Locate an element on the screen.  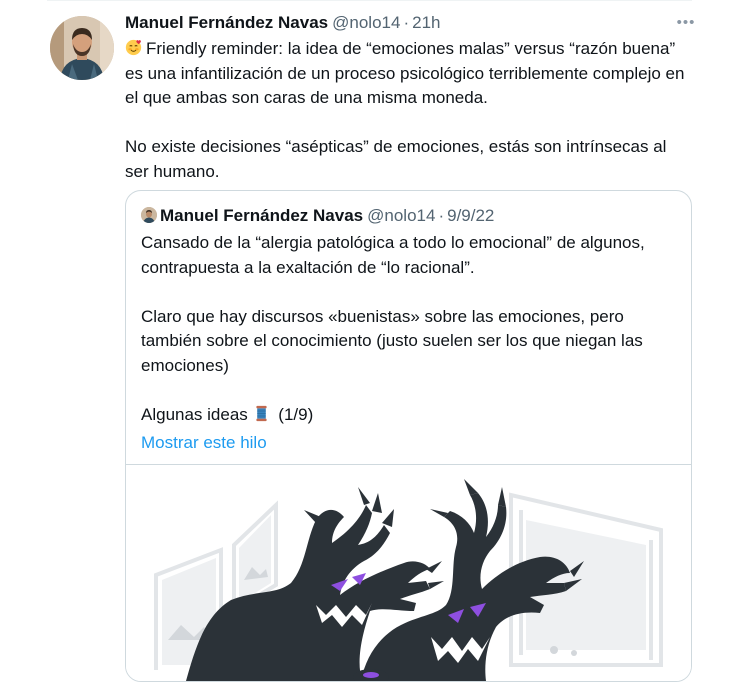
quoted-author-name: Manuel Fernández Navas is located at coordinates (261, 215).